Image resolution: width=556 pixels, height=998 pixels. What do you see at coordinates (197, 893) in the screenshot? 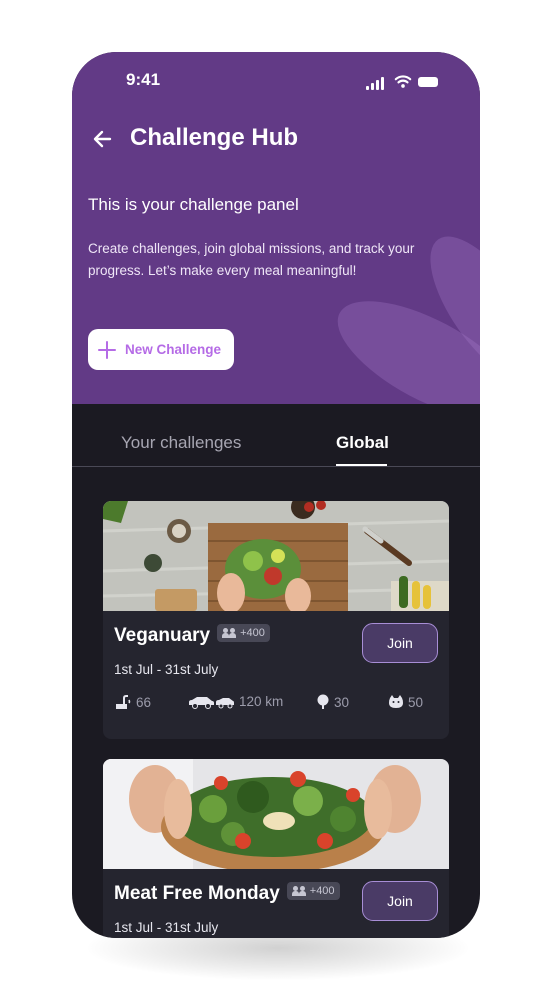
I see `challenge-title-text: Meat Free Monday` at bounding box center [197, 893].